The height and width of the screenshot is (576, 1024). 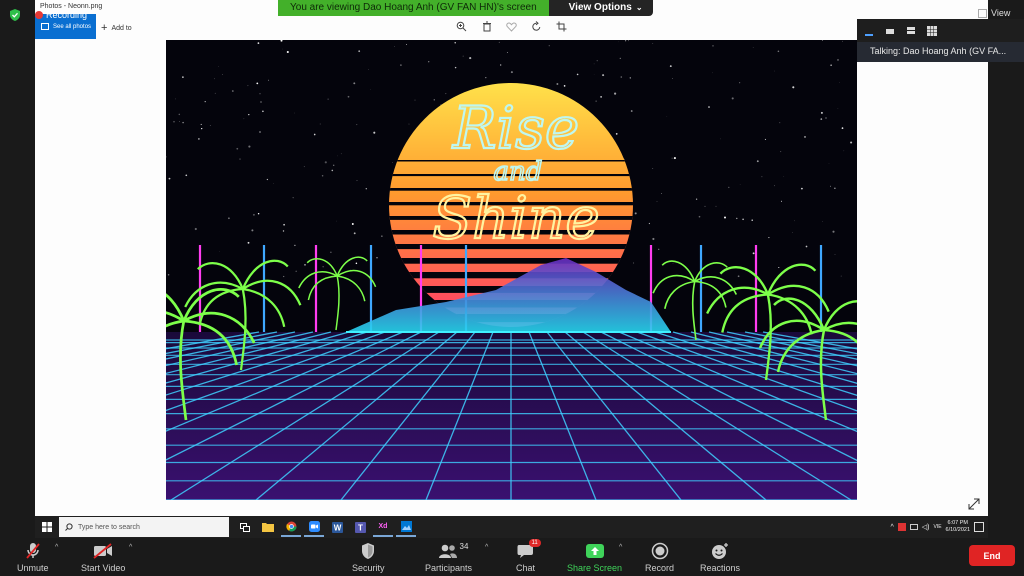 I want to click on reactions-smiley-icon, so click(x=720, y=551).